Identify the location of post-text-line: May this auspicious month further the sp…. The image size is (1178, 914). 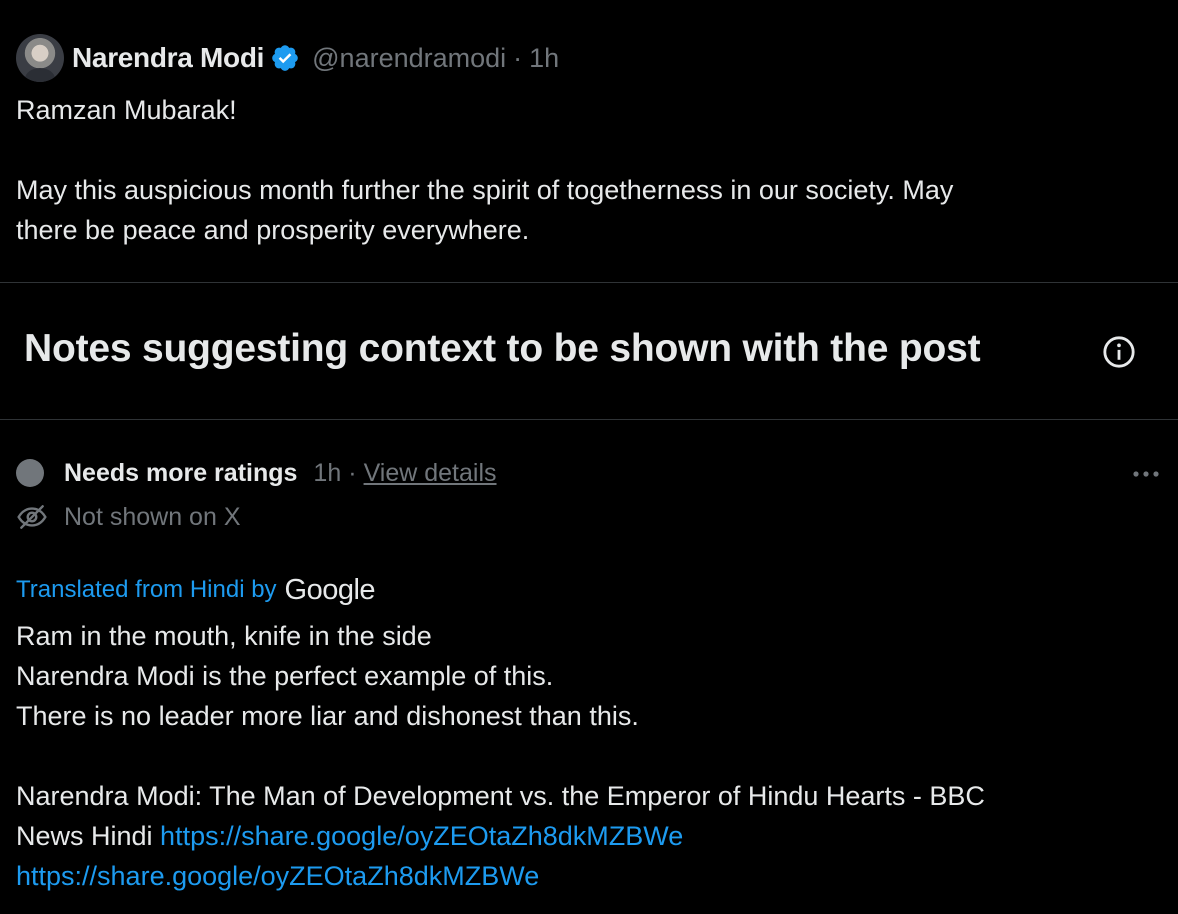
(485, 190).